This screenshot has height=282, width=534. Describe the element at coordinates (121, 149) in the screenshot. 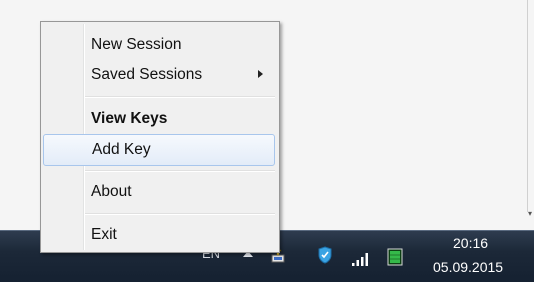

I see `menu-item-label: Add Key` at that location.